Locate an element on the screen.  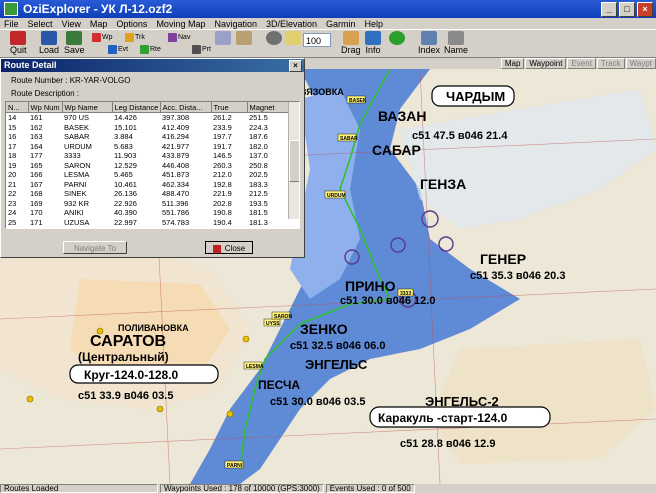
dialog-close-icon: × is located at coordinates (295, 66).